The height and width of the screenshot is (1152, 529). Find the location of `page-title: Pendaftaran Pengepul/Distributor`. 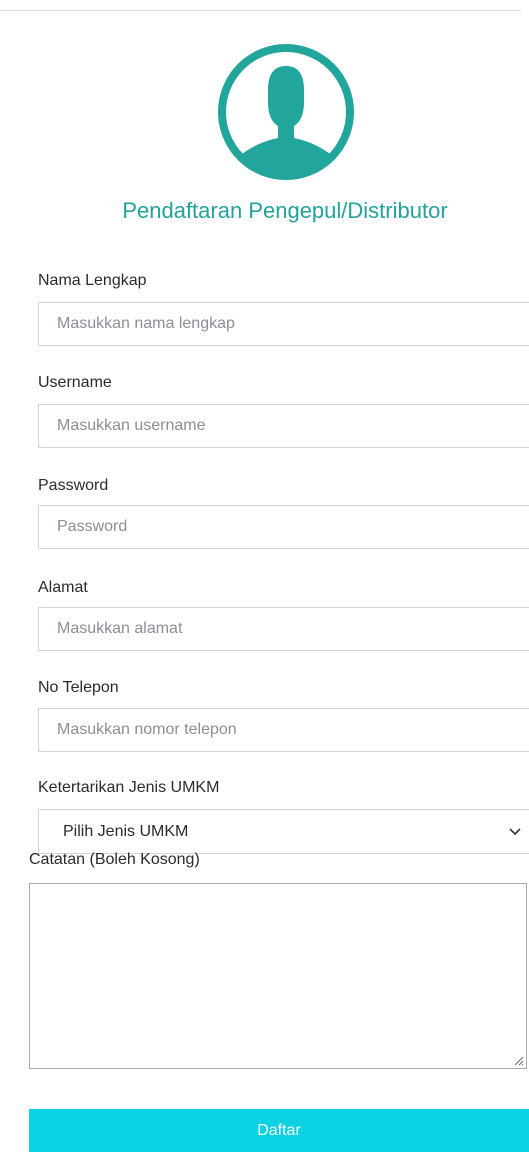

page-title: Pendaftaran Pengepul/Distributor is located at coordinates (285, 210).